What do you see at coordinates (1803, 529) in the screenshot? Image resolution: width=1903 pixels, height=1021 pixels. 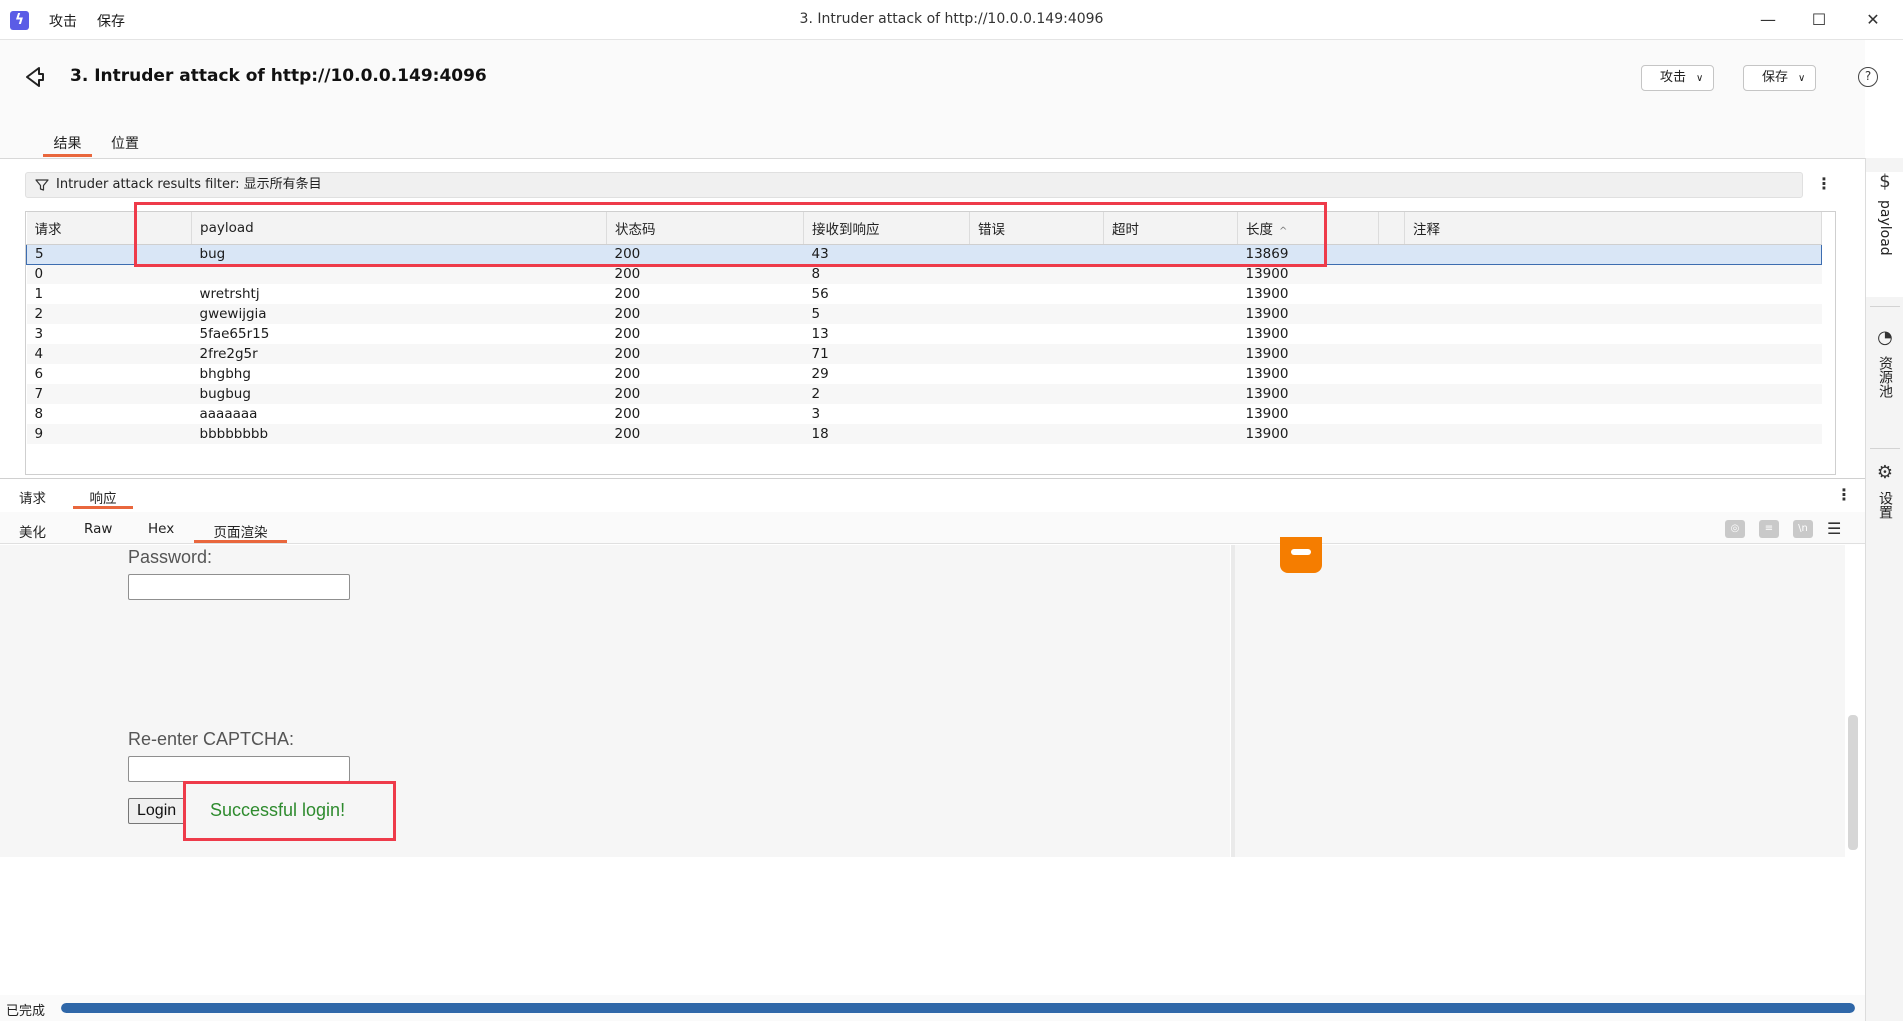 I see `newline-icon: \n` at bounding box center [1803, 529].